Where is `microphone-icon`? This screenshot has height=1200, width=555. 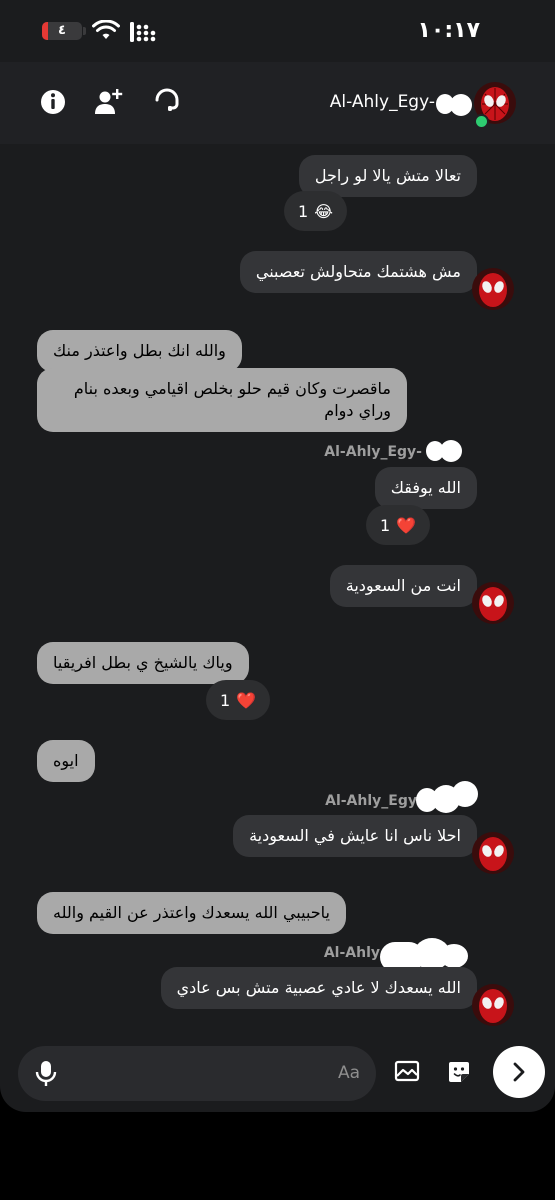
microphone-icon is located at coordinates (46, 1074).